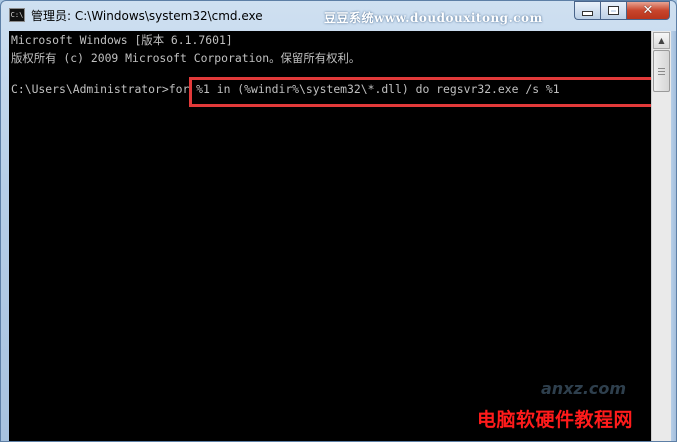  I want to click on vertical-scrollbar: ▲, so click(661, 236).